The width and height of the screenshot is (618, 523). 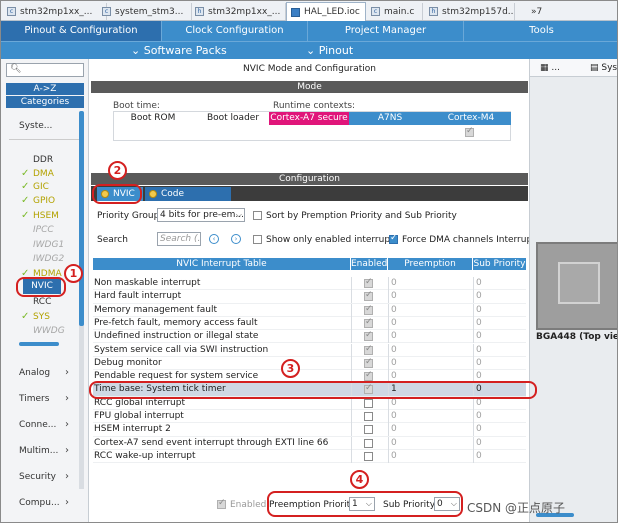 I want to click on component-rcc: RCC, so click(x=42, y=302).